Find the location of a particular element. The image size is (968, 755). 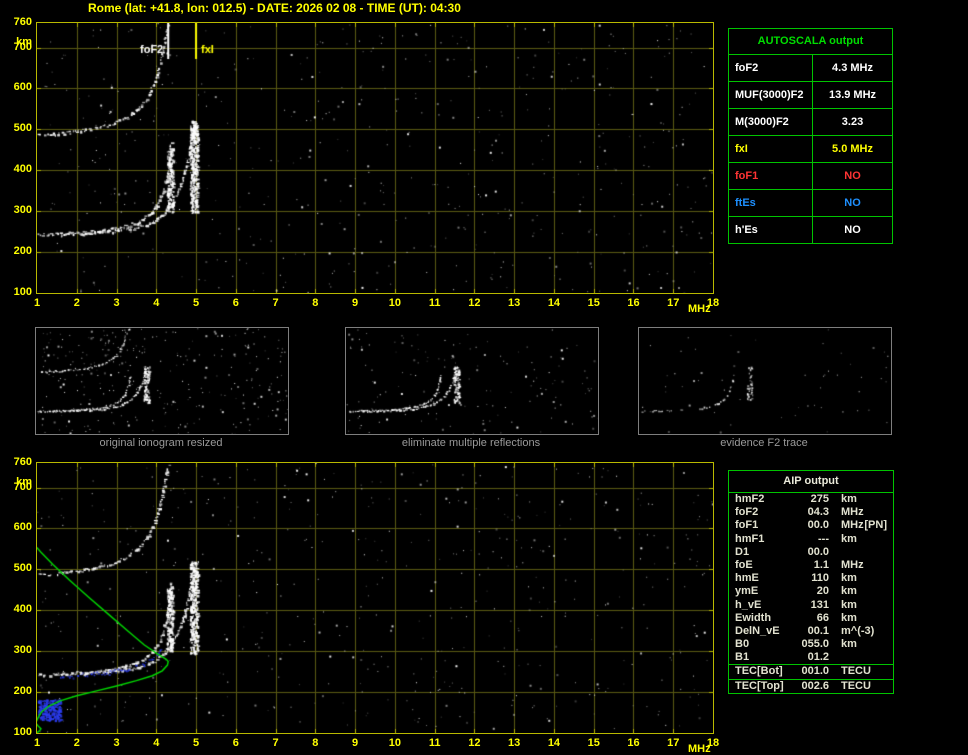

aip-label: B0 is located at coordinates (742, 644).